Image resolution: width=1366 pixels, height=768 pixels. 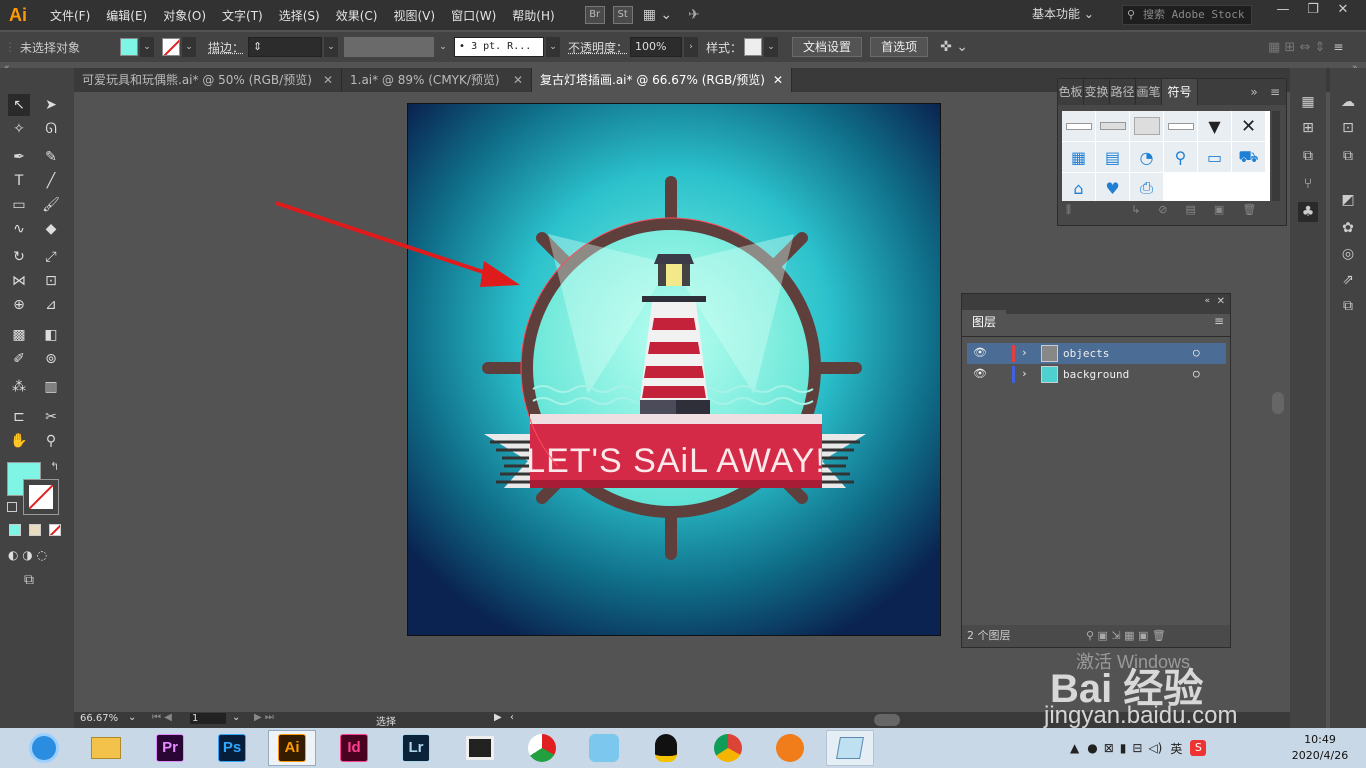 What do you see at coordinates (1068, 210) in the screenshot?
I see `symbol-libraries-icon: ⫼` at bounding box center [1068, 210].